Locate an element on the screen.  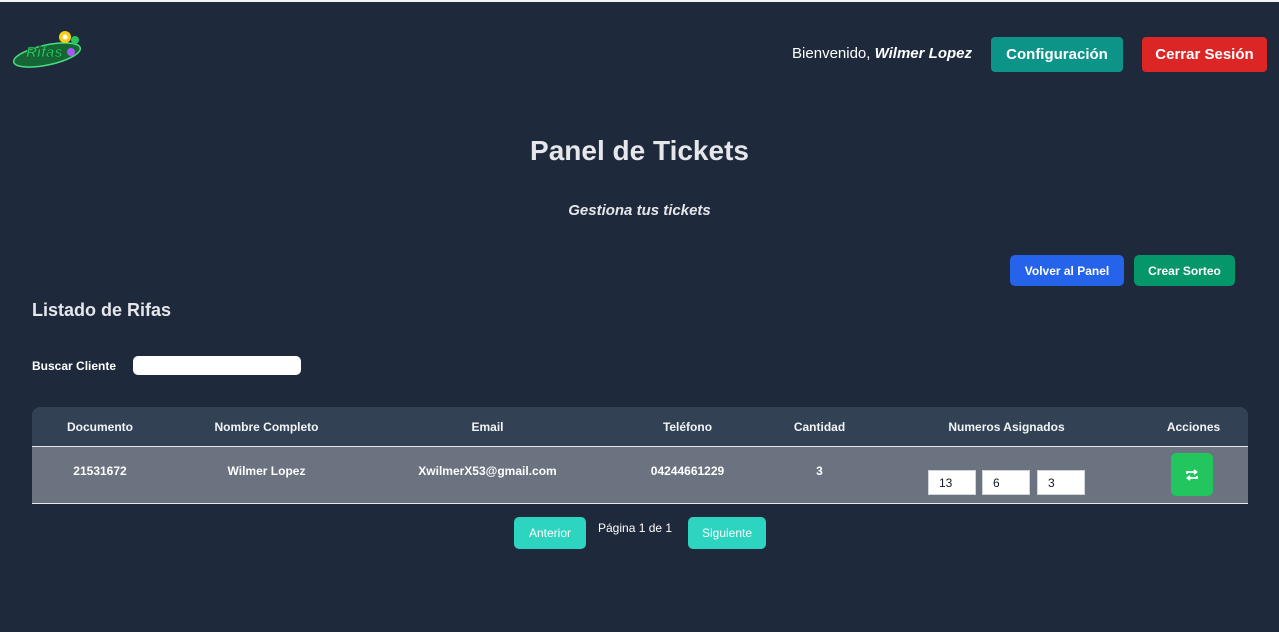
user-name: Wilmer Lopez is located at coordinates (923, 53).